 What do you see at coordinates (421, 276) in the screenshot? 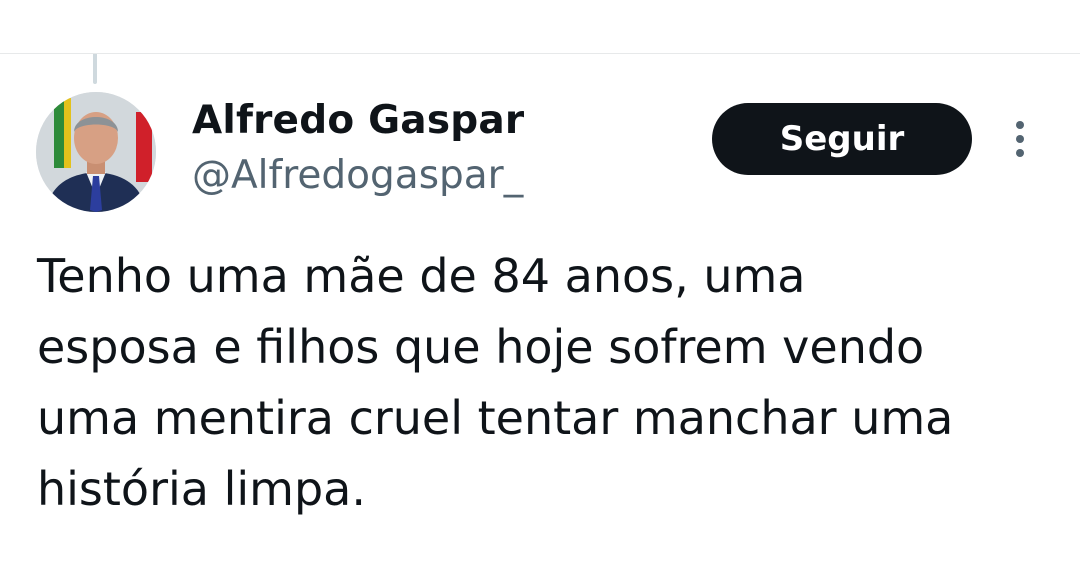
I see `tweet-text-line: Tenho uma mãe de 84 anos, uma` at bounding box center [421, 276].